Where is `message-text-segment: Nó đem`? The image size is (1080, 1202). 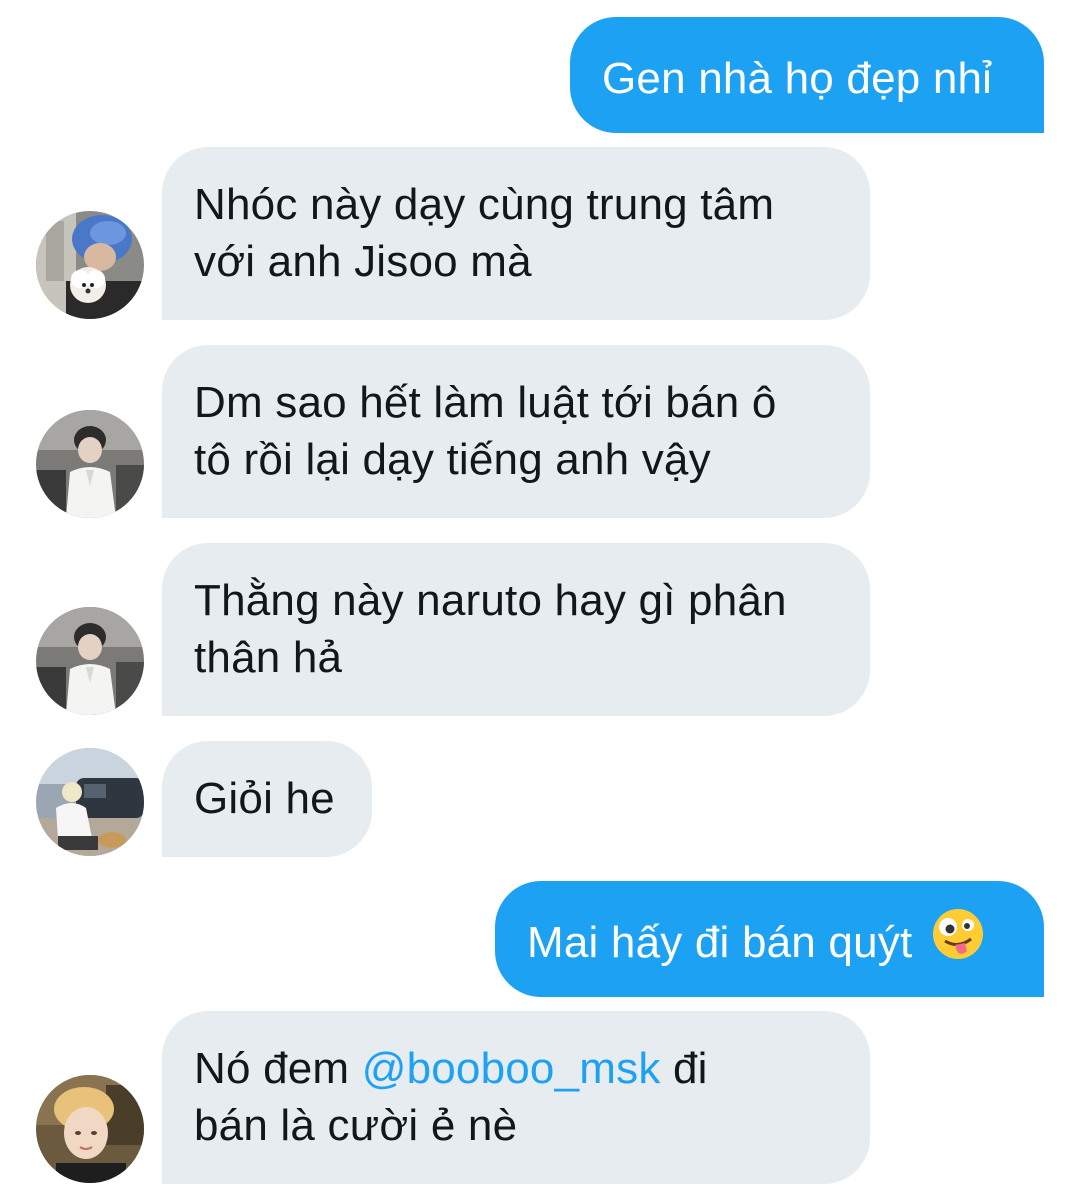 message-text-segment: Nó đem is located at coordinates (278, 1068).